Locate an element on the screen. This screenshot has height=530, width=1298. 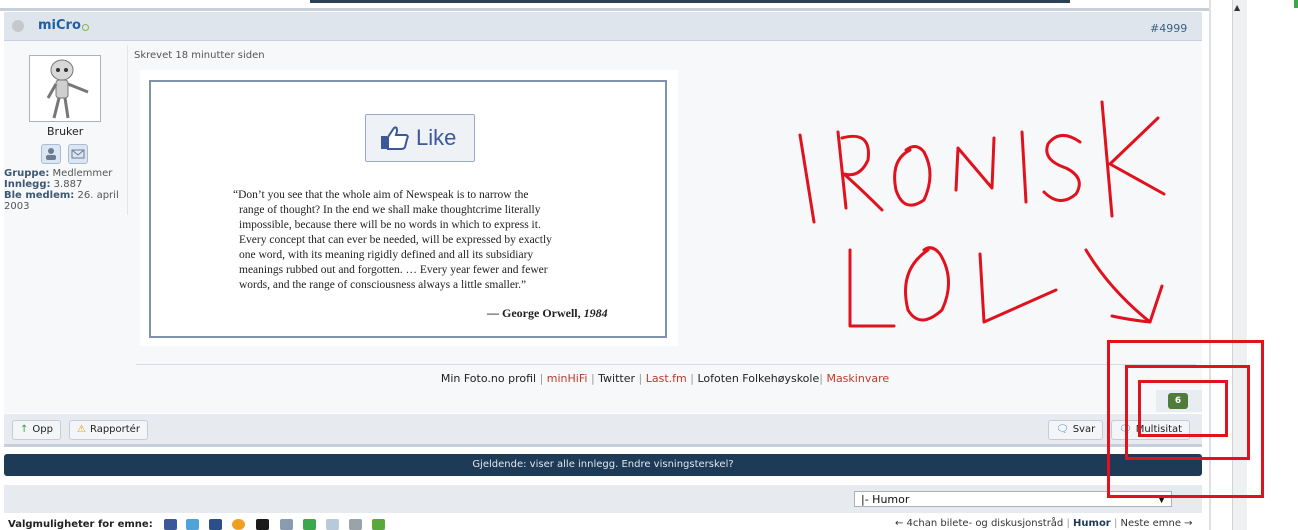
email-icon is located at coordinates (332, 524).